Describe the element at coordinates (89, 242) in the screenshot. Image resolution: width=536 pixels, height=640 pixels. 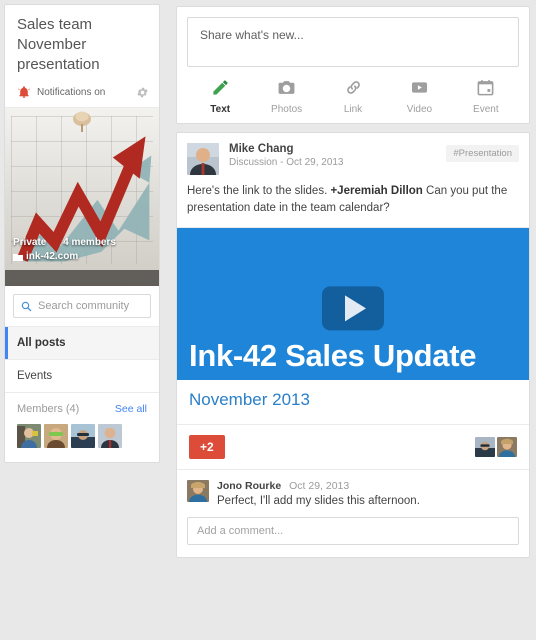
I see `cover-members-count: 4 members` at that location.